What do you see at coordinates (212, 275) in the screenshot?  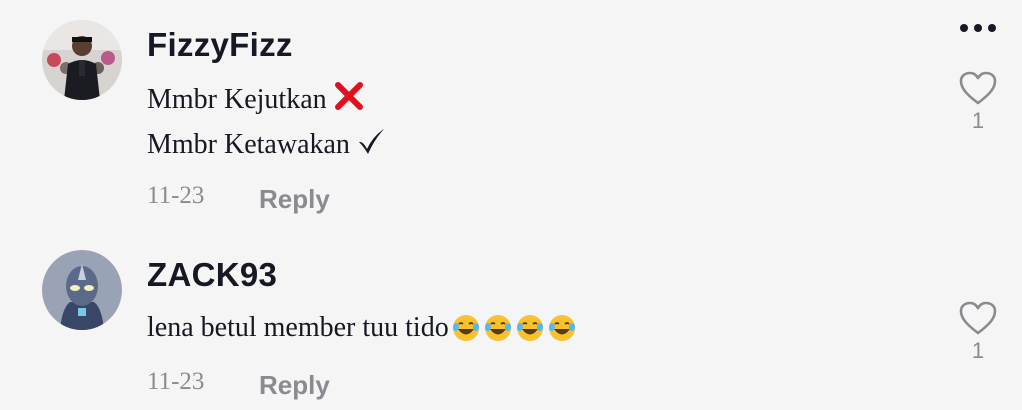 I see `username: ZACK93` at bounding box center [212, 275].